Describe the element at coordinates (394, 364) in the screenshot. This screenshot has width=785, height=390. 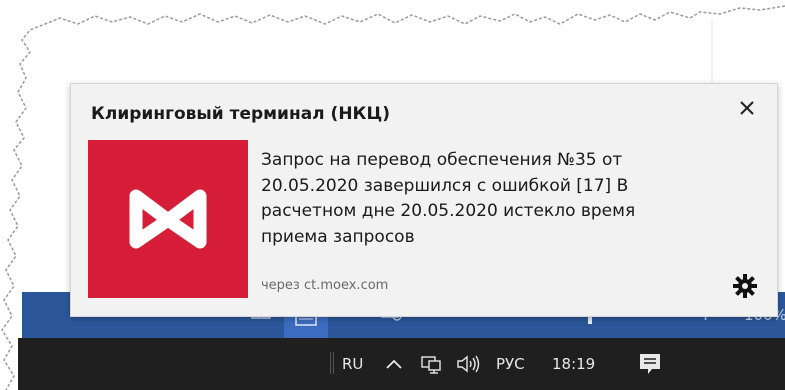
I see `chevron-up-icon` at that location.